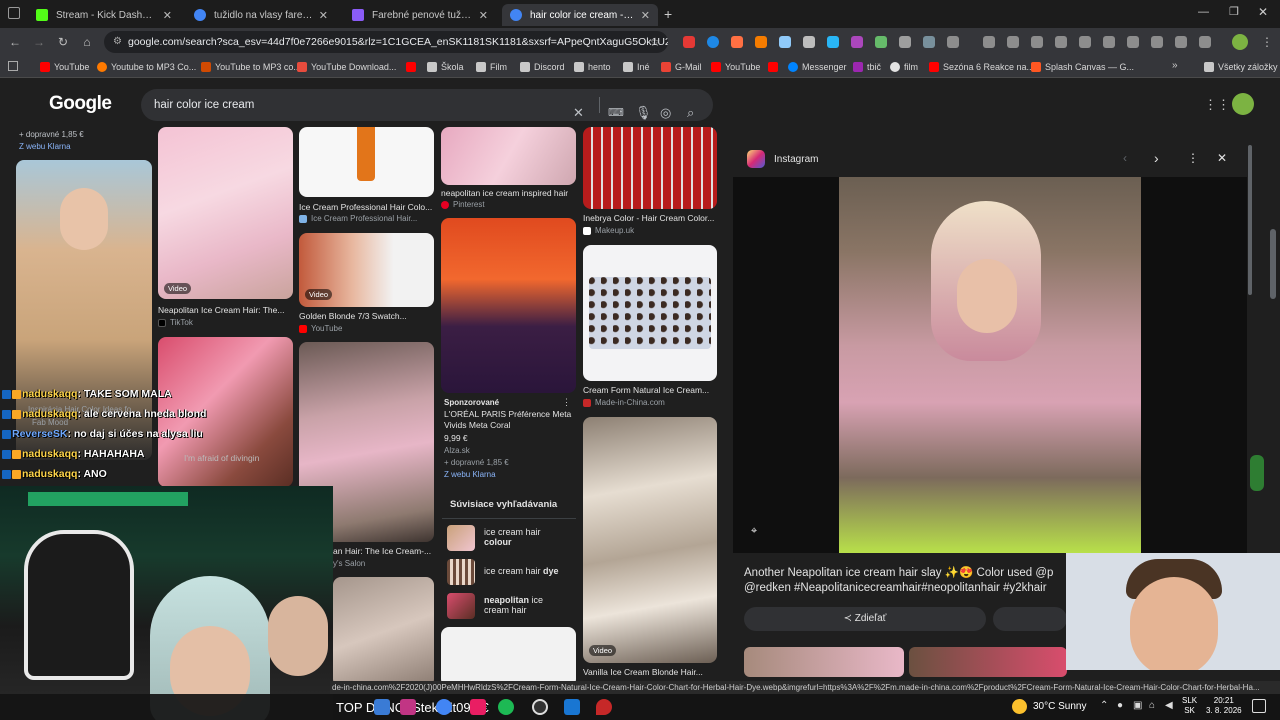  I want to click on tab-active-search: hair color ice cream - Hľadať Go ✕, so click(580, 15).